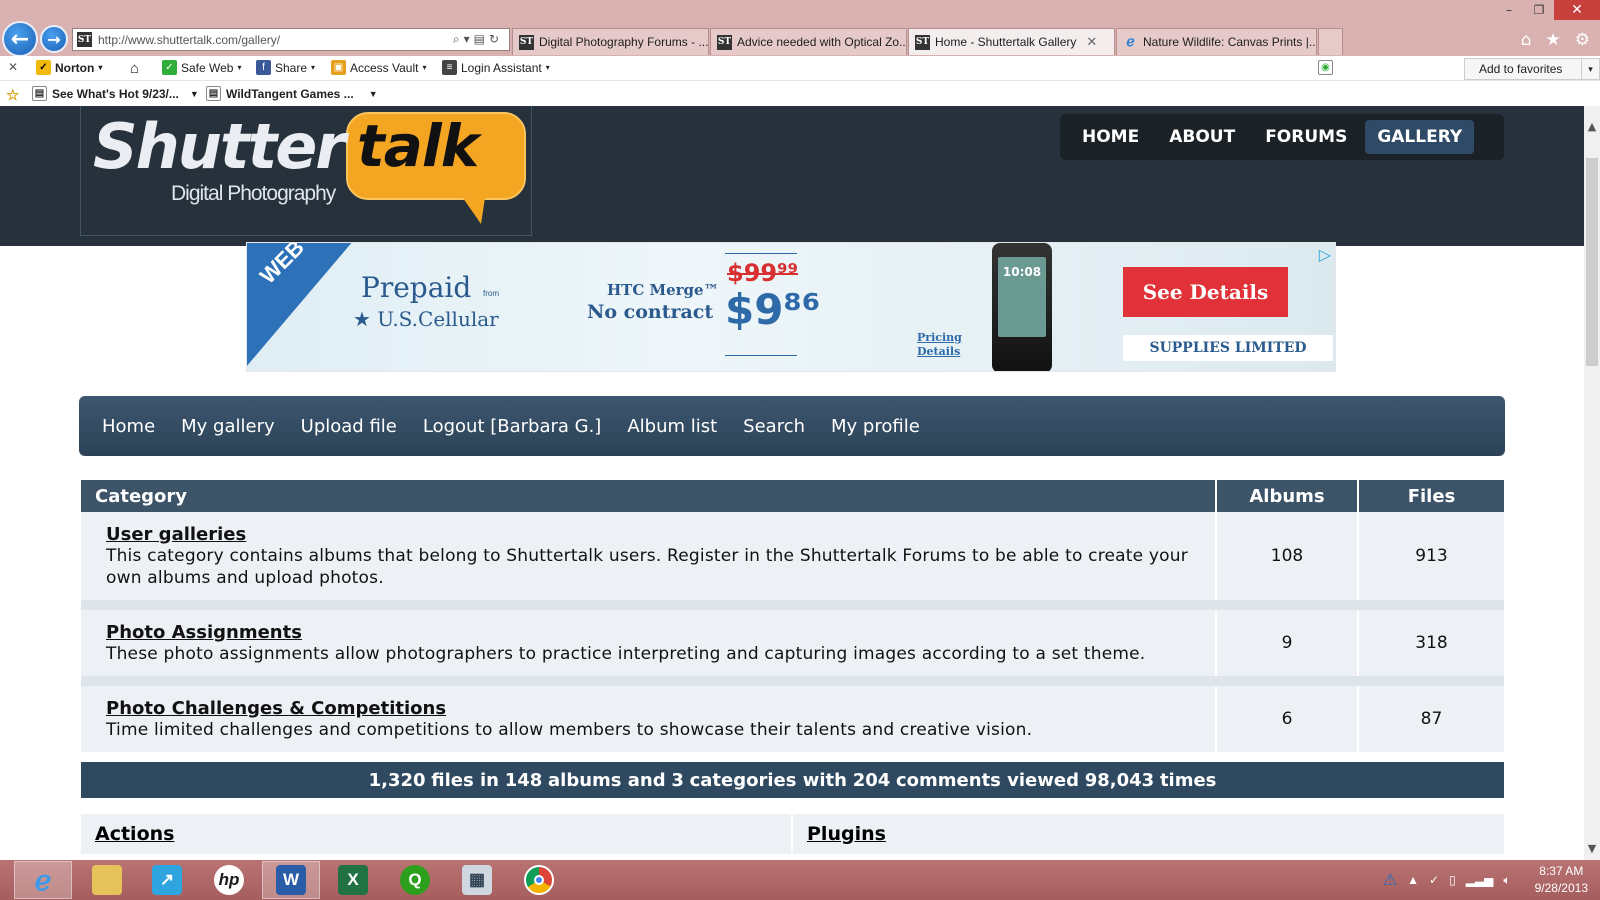  What do you see at coordinates (1592, 483) in the screenshot?
I see `page-scrollbar: ▲ ▼` at bounding box center [1592, 483].